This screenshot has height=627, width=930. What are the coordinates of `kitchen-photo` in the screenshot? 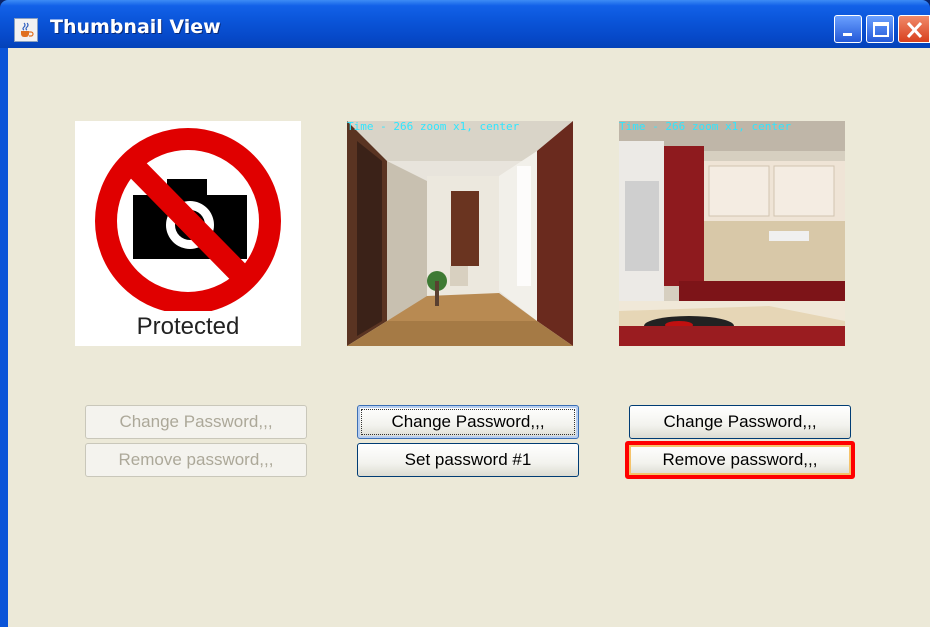 It's located at (732, 233).